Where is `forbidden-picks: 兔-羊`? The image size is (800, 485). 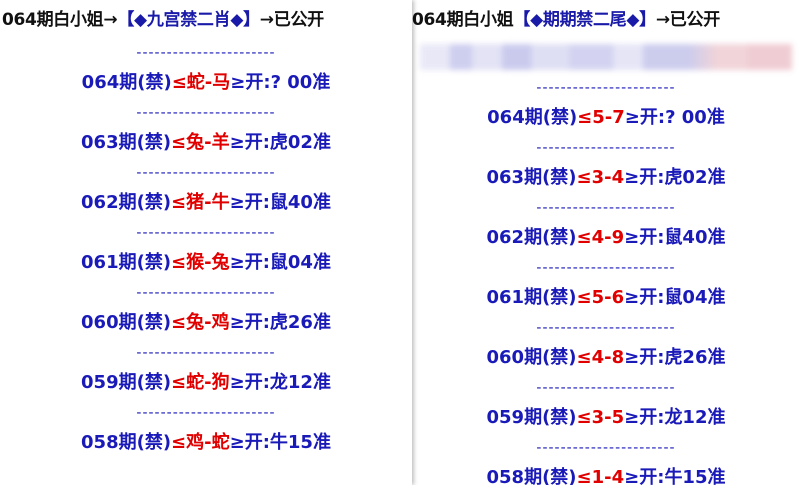 forbidden-picks: 兔-羊 is located at coordinates (208, 142).